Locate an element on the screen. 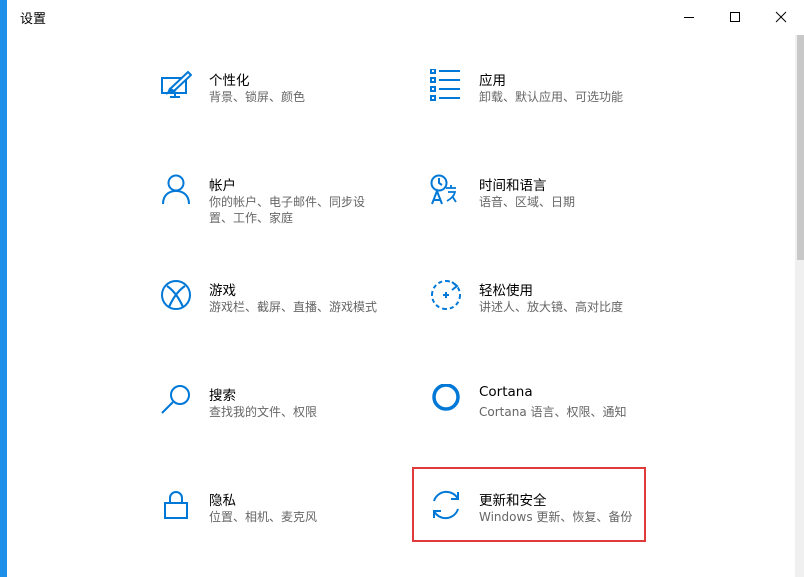 The image size is (804, 577). tile-description: 位置、相机、麦克风 is located at coordinates (263, 517).